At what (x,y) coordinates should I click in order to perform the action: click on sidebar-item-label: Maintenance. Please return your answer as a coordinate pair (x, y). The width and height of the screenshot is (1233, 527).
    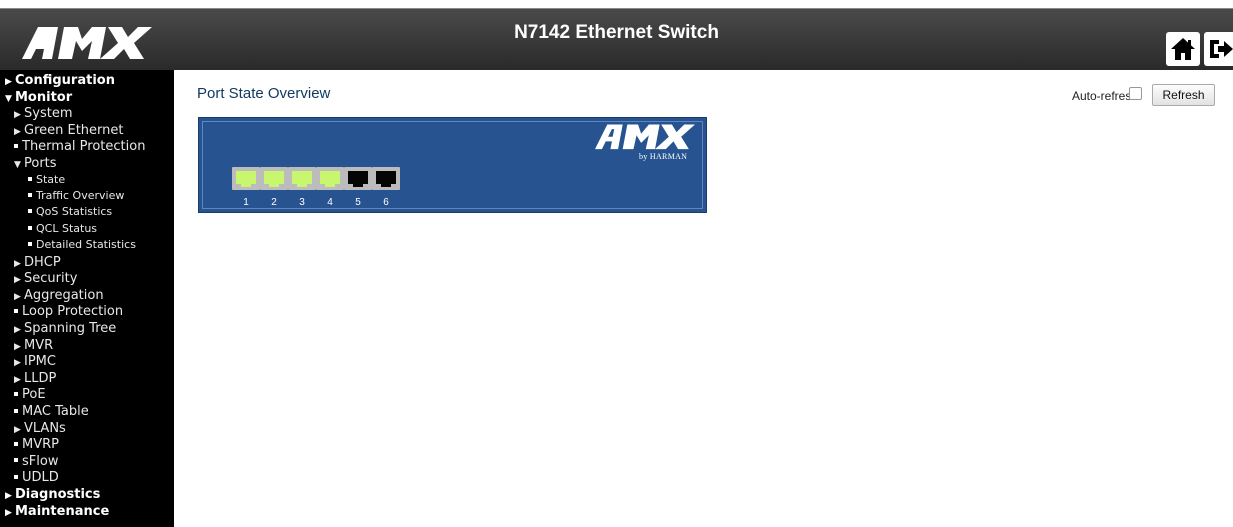
    Looking at the image, I should click on (62, 511).